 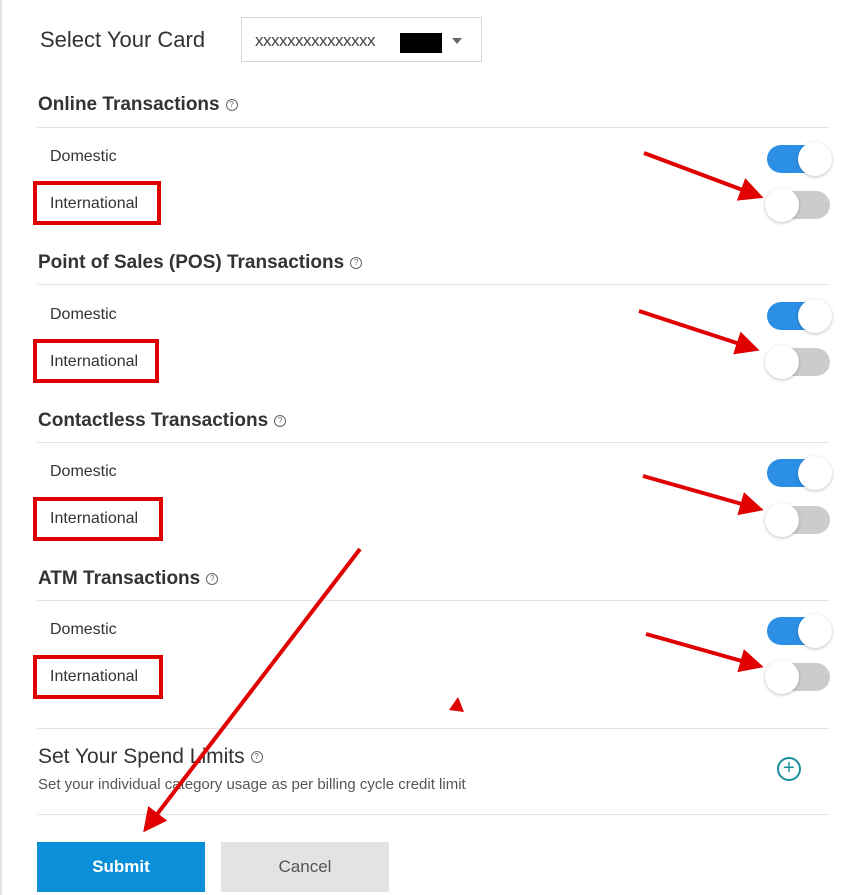 What do you see at coordinates (123, 39) in the screenshot?
I see `select-card-label: Select Your Card` at bounding box center [123, 39].